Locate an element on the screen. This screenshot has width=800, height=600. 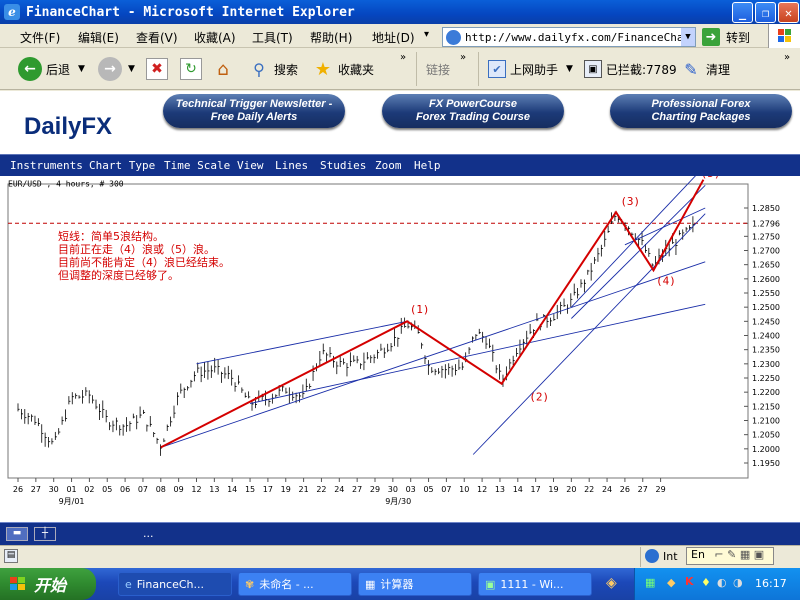
go-arrow-icon: ➜ is located at coordinates (711, 37).